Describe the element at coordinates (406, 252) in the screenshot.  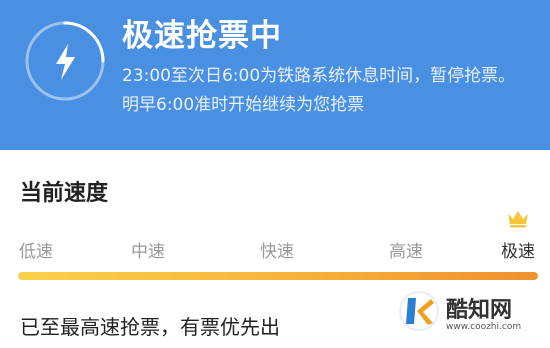
I see `speed-level-high: 高速` at that location.